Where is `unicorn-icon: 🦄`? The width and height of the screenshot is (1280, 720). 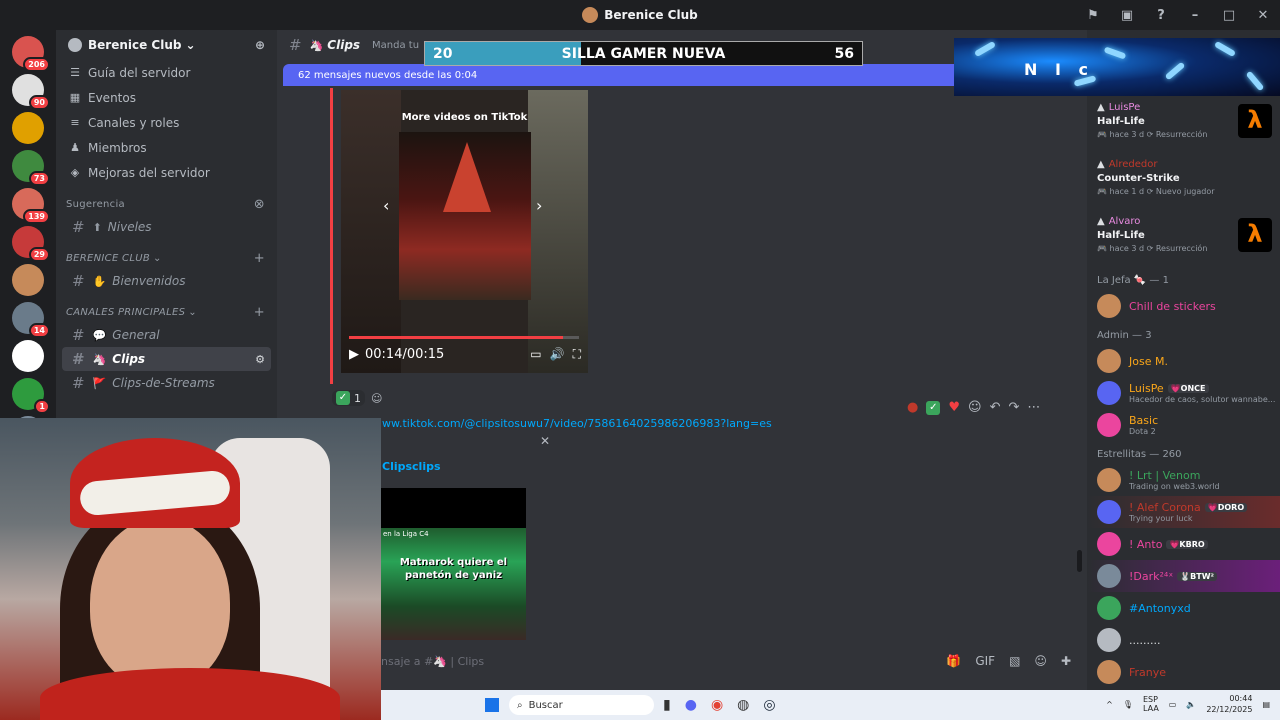
unicorn-icon: 🦄 is located at coordinates (316, 45).